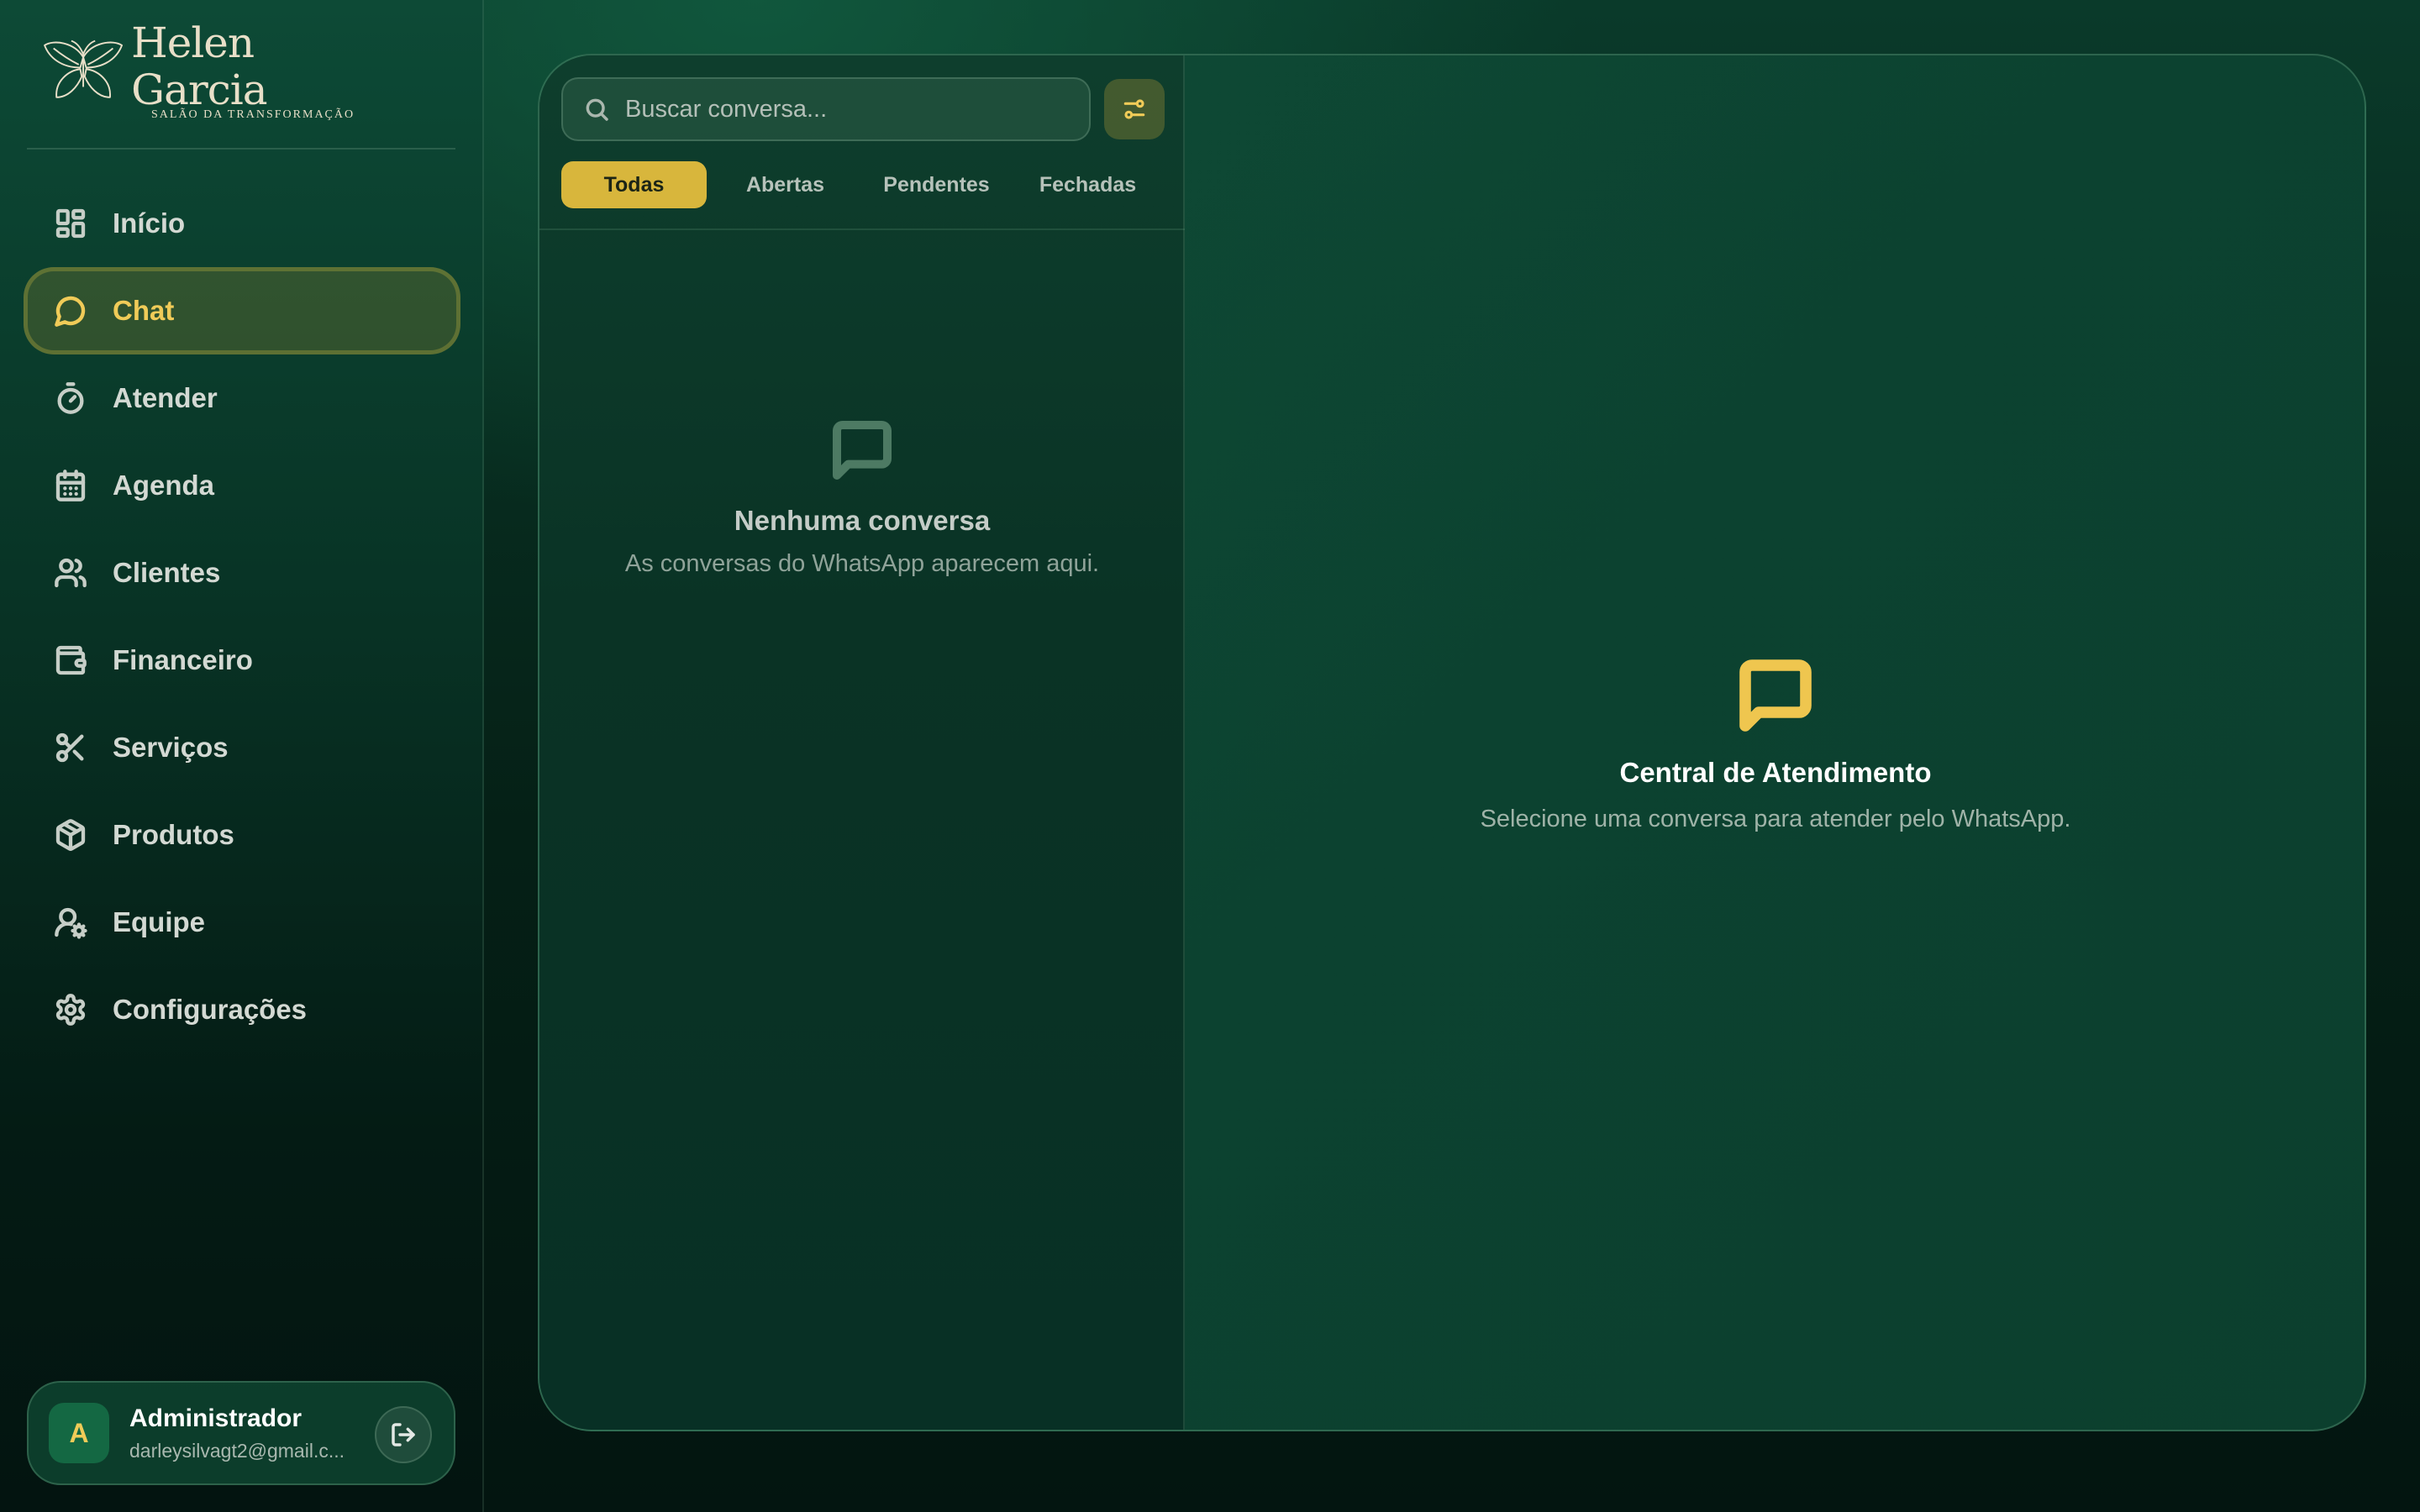 This screenshot has height=1512, width=2420. Describe the element at coordinates (144, 310) in the screenshot. I see `sidebar-item-label: Chat` at that location.